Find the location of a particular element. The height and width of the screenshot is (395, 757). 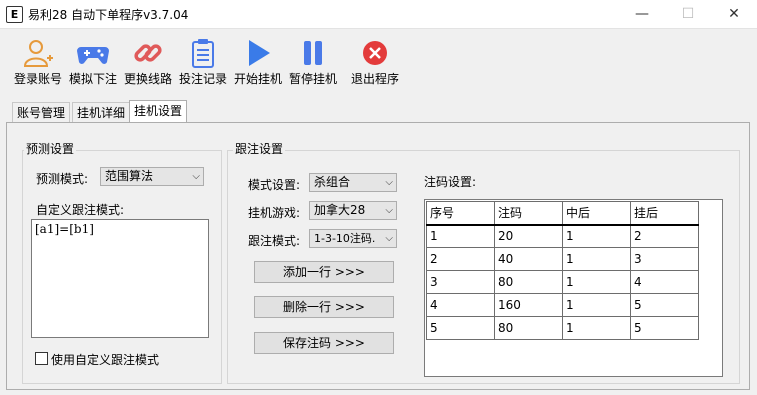

close-circle-icon is located at coordinates (375, 53).